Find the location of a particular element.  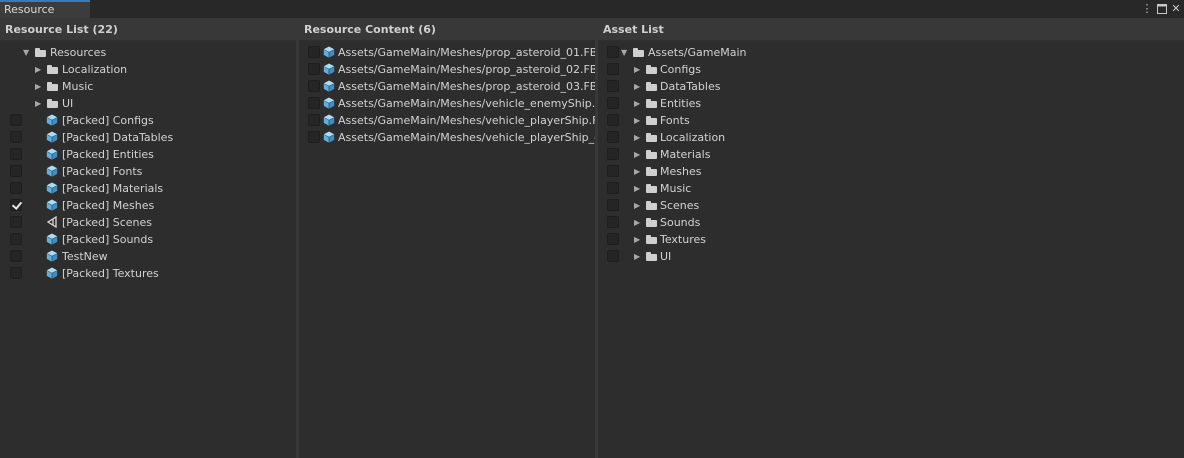

asset-folder-localization: ▶ Localization is located at coordinates (891, 137).